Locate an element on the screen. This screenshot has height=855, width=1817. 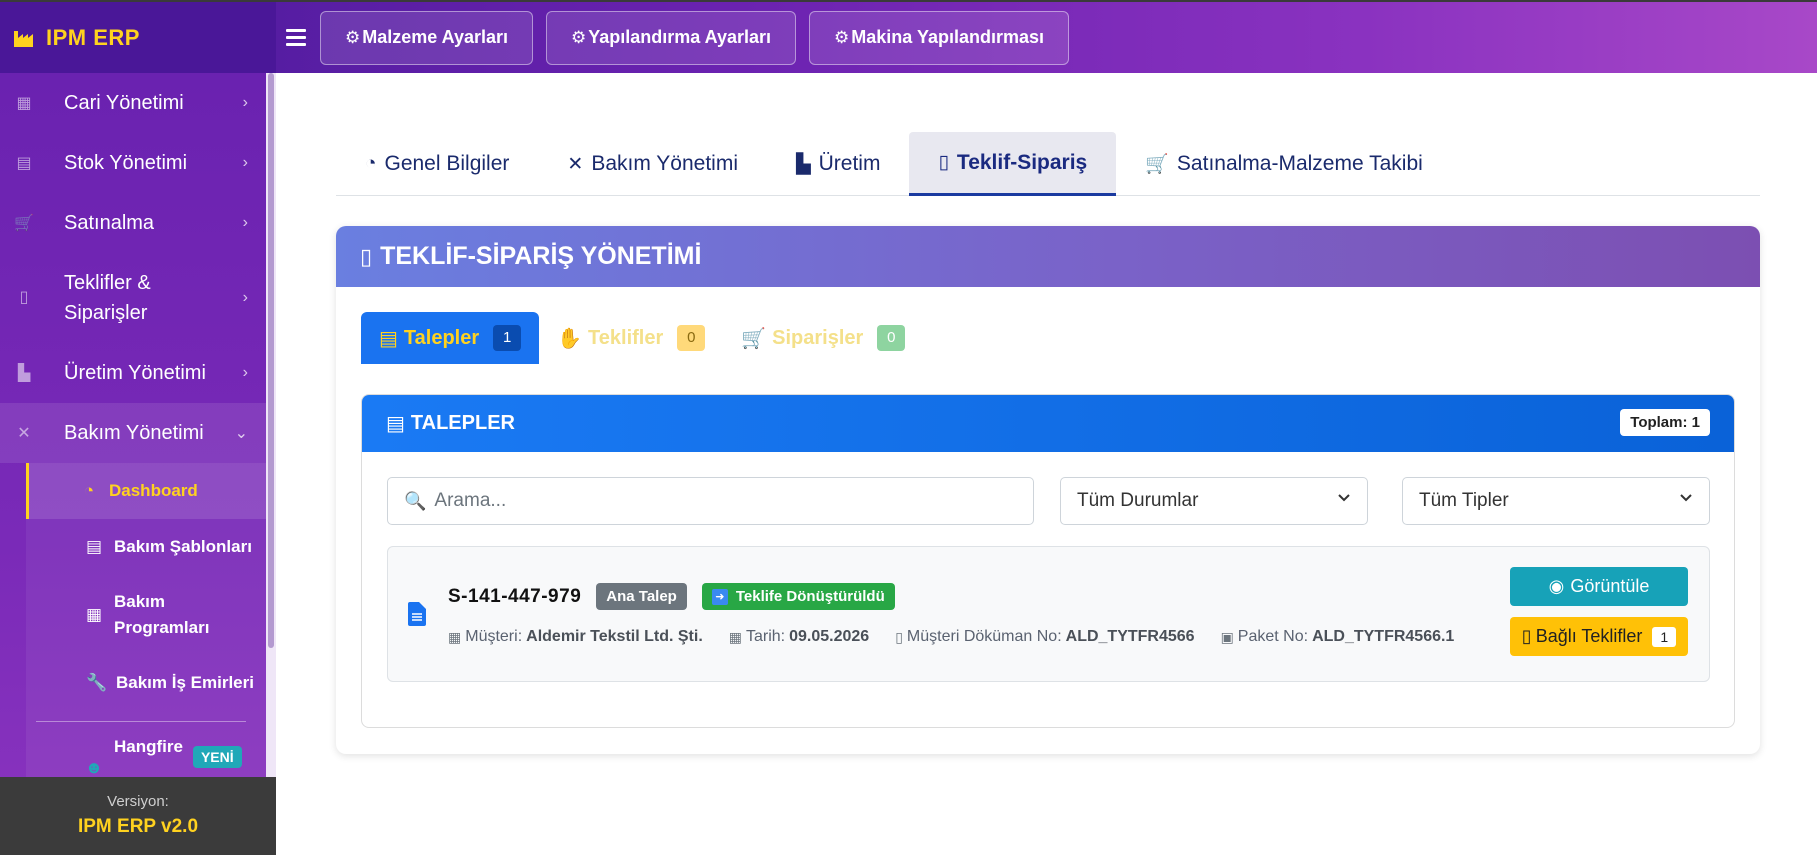
box-icon: ▣ is located at coordinates (1227, 636).